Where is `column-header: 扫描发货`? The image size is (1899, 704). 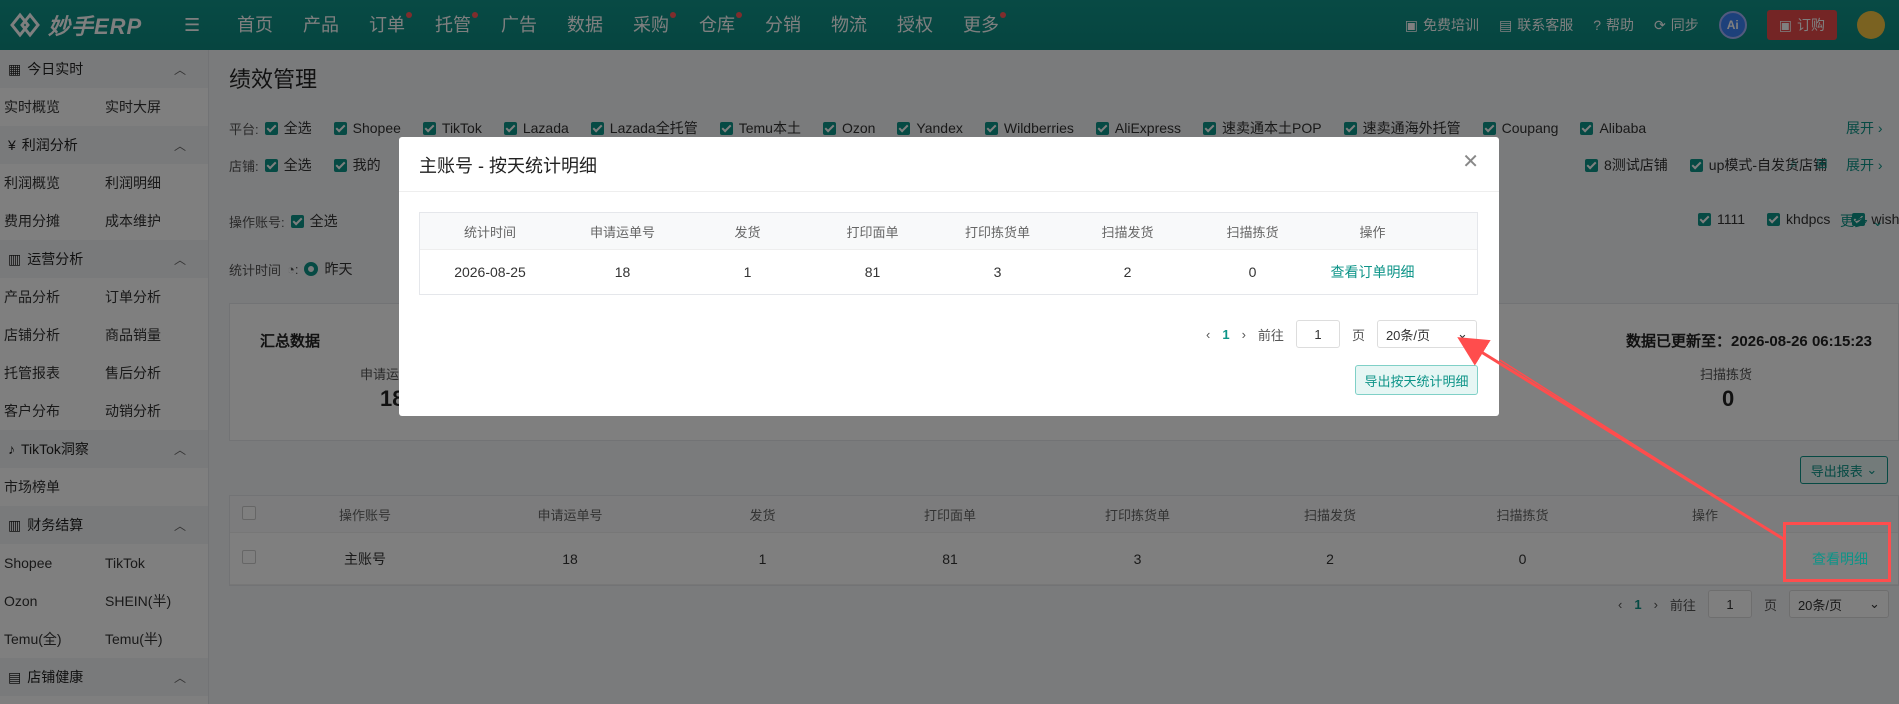
column-header: 扫描发货 is located at coordinates (1127, 232).